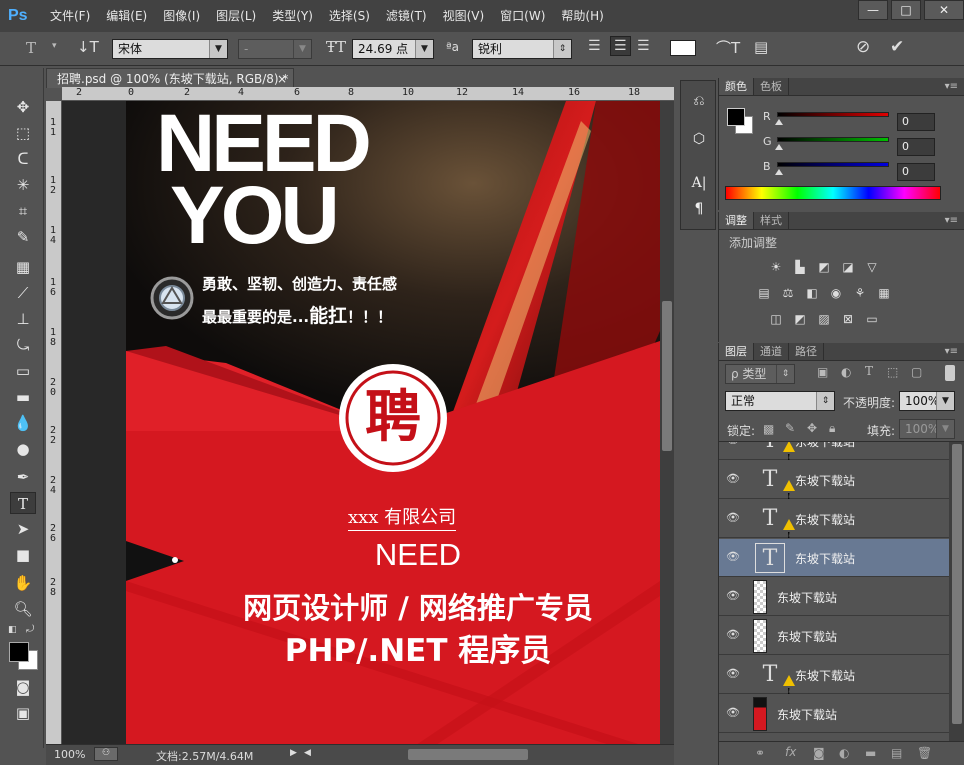 The height and width of the screenshot is (765, 964). What do you see at coordinates (916, 372) in the screenshot?
I see `filter-smart-object-icon: ▢` at bounding box center [916, 372].